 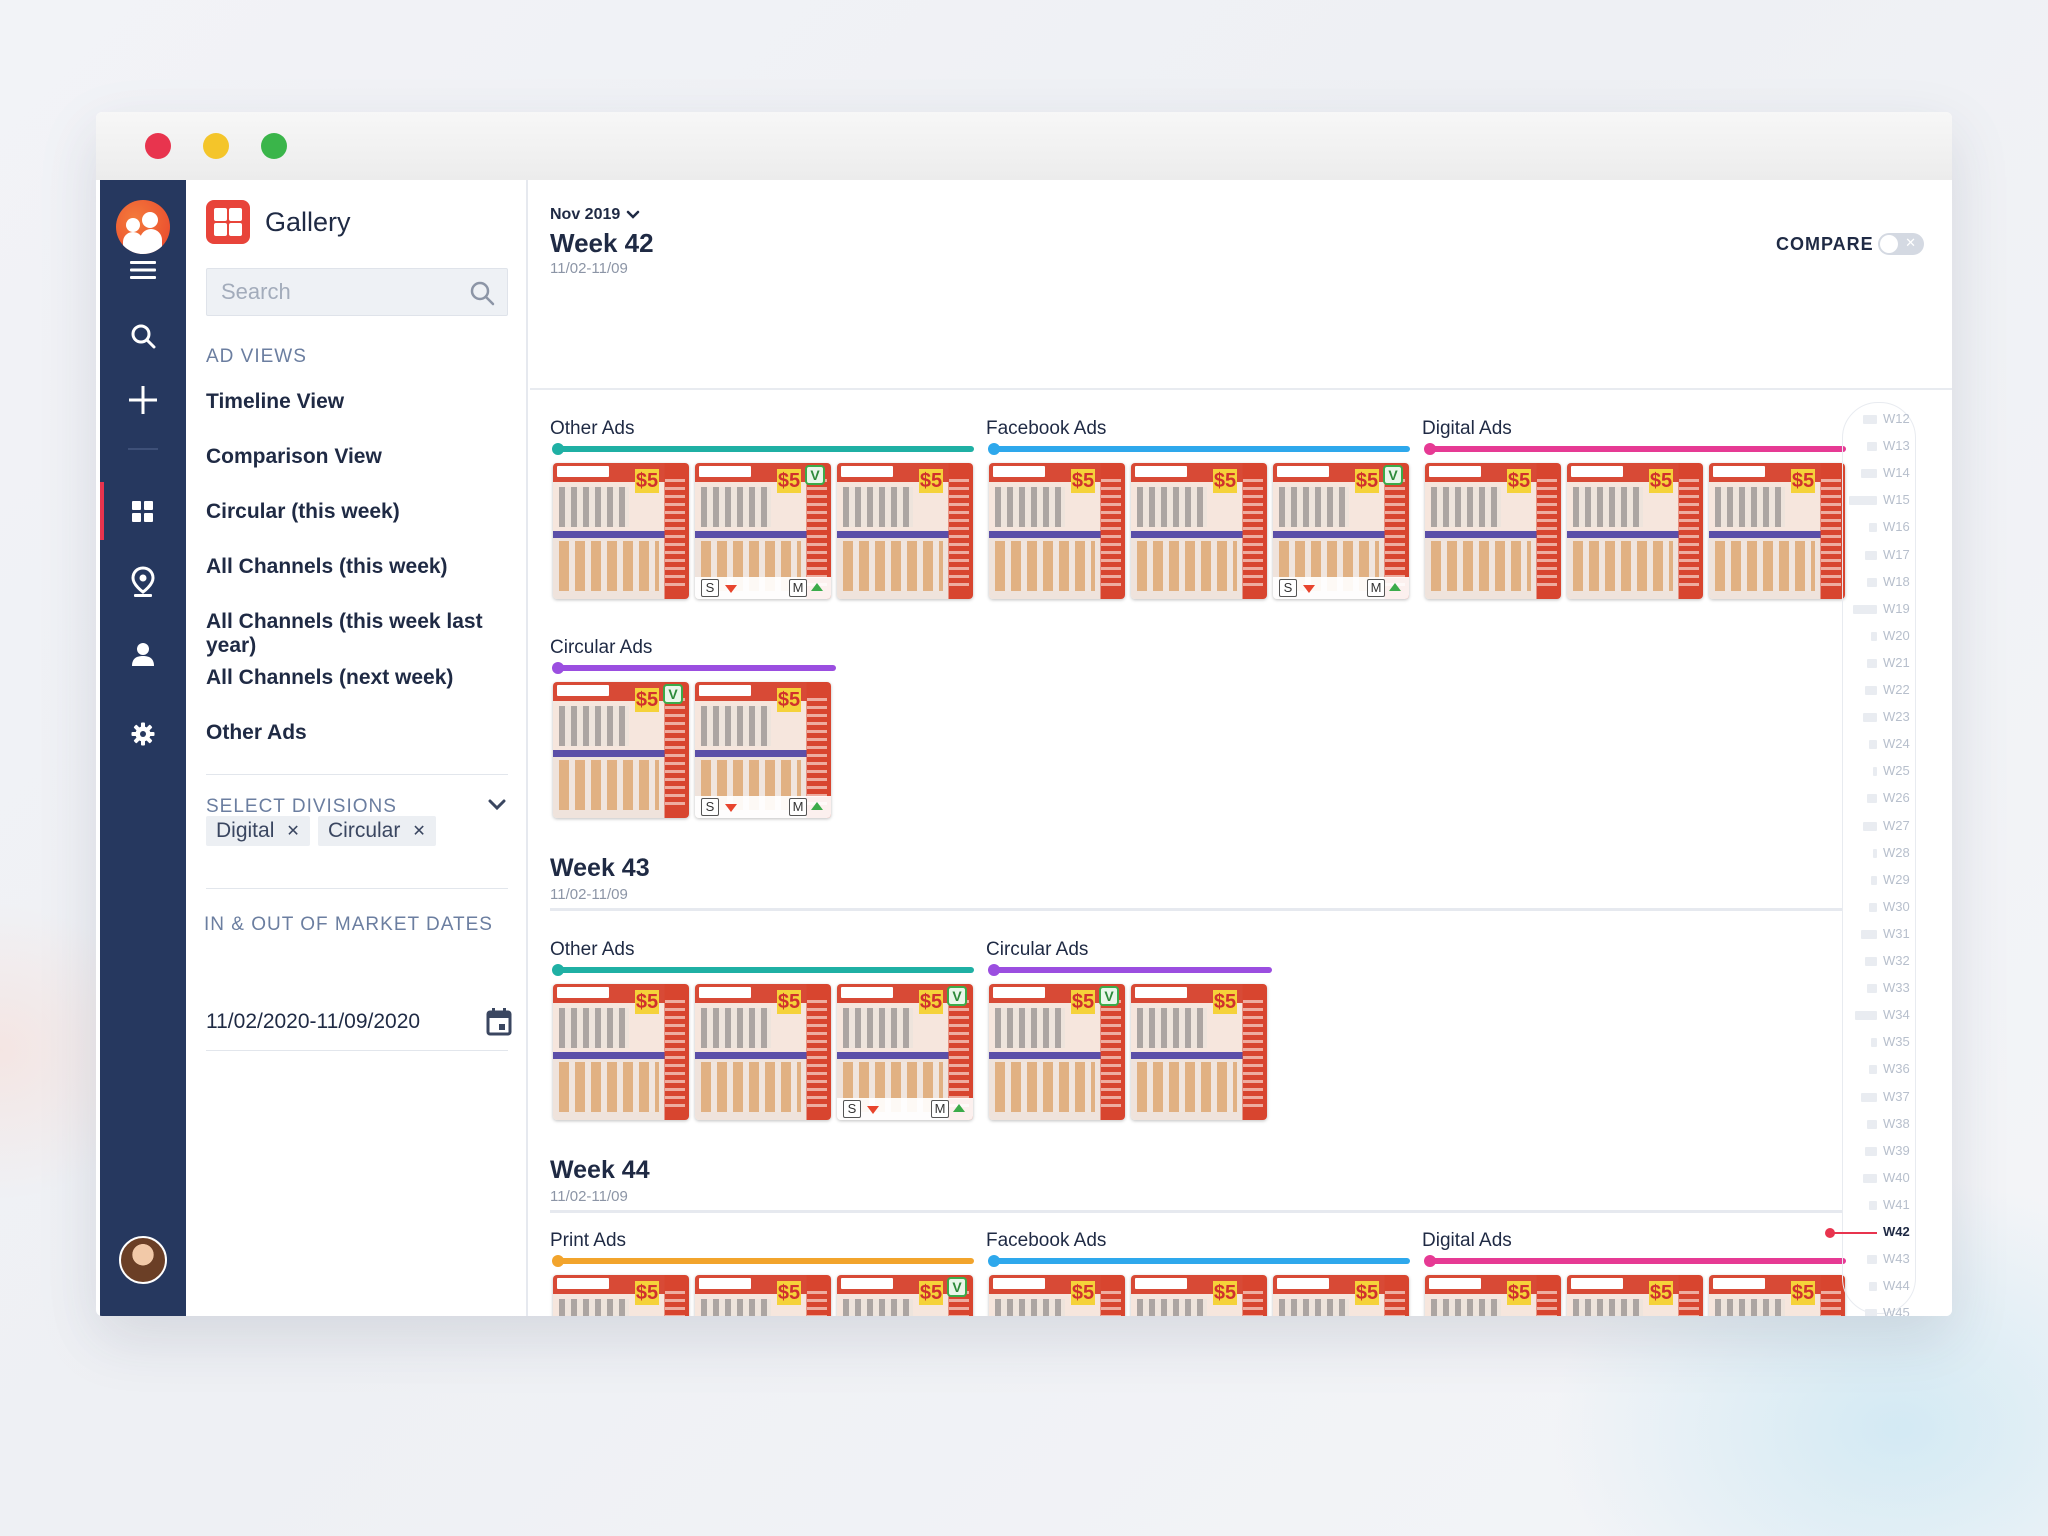 What do you see at coordinates (1880, 1098) in the screenshot?
I see `week-marker: W37` at bounding box center [1880, 1098].